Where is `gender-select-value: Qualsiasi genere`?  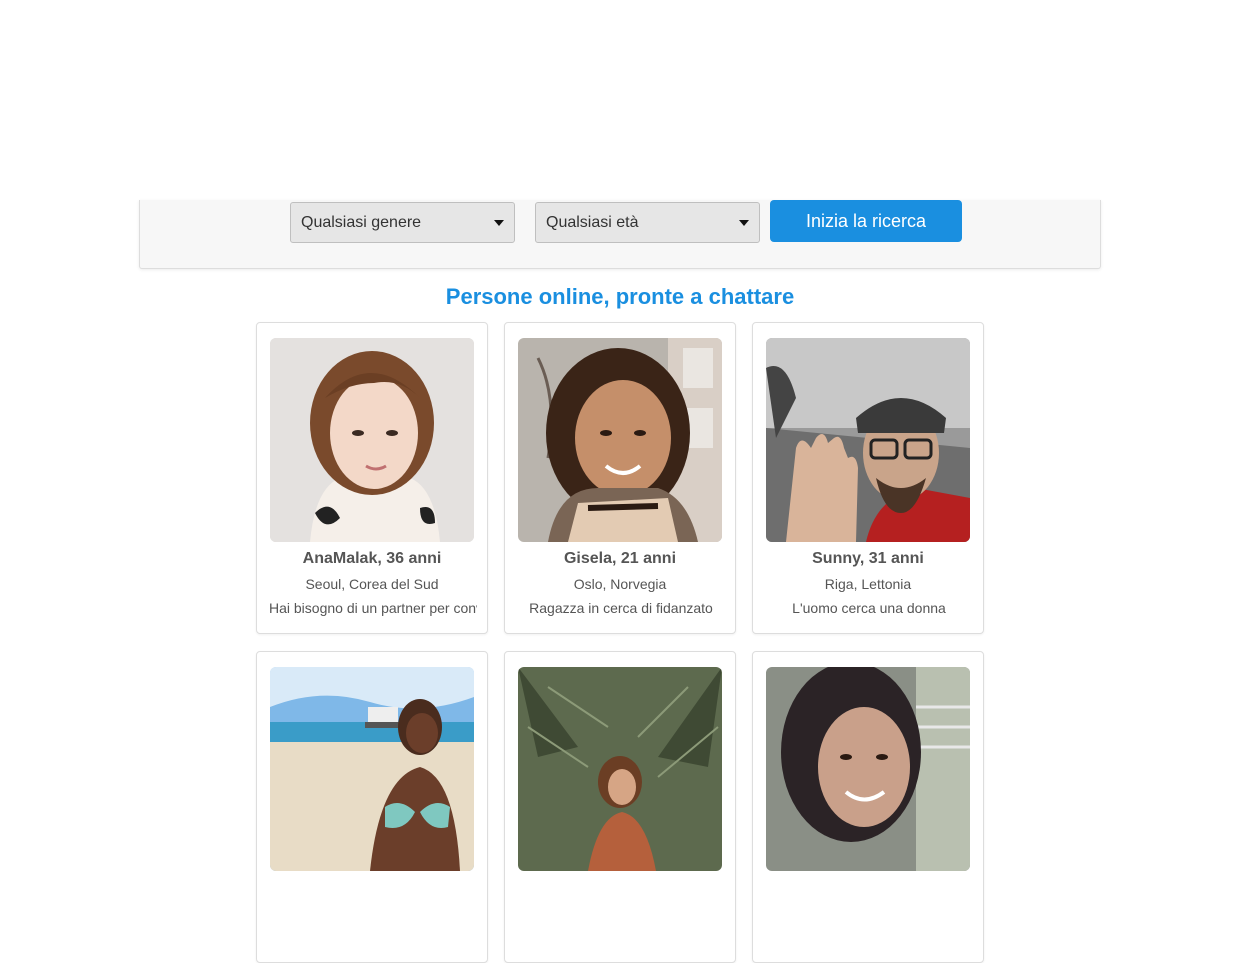
gender-select-value: Qualsiasi genere is located at coordinates (361, 222).